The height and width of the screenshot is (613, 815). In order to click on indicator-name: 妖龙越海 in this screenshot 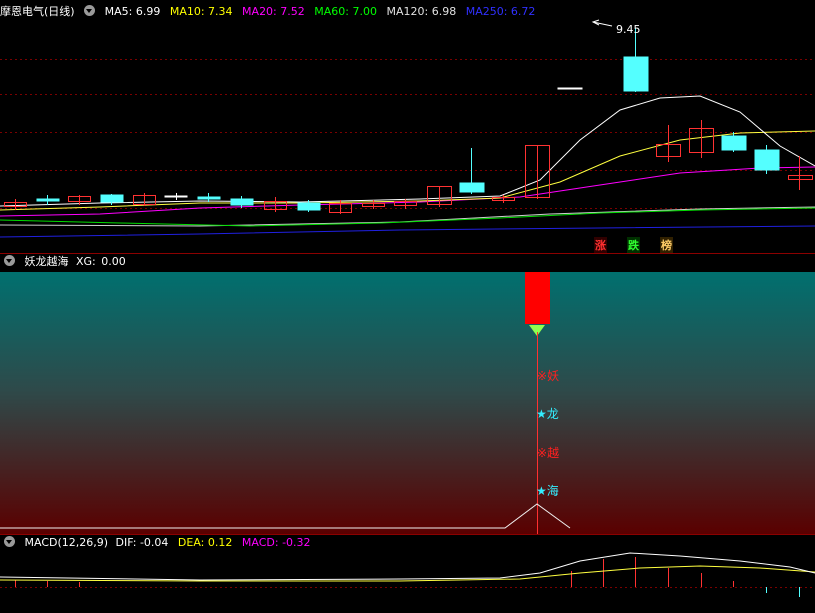, I will do `click(46, 261)`.